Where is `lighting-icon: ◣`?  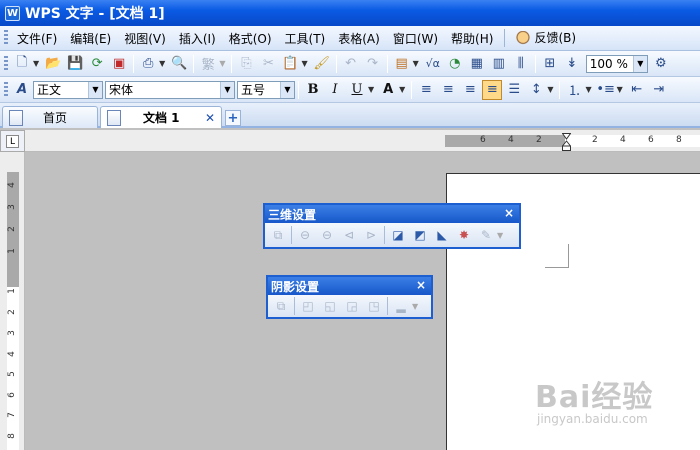 lighting-icon: ◣ is located at coordinates (442, 235).